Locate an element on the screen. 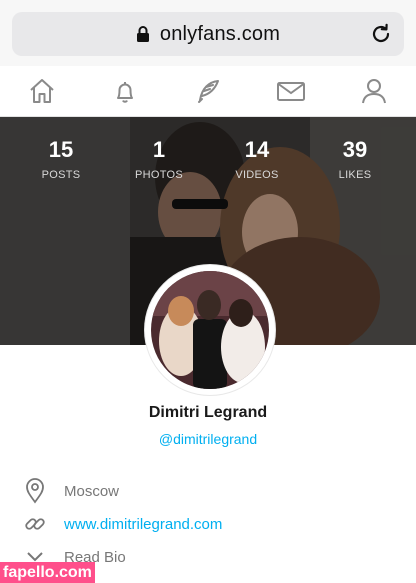 Image resolution: width=416 pixels, height=583 pixels. watermark: fapello.com is located at coordinates (47, 572).